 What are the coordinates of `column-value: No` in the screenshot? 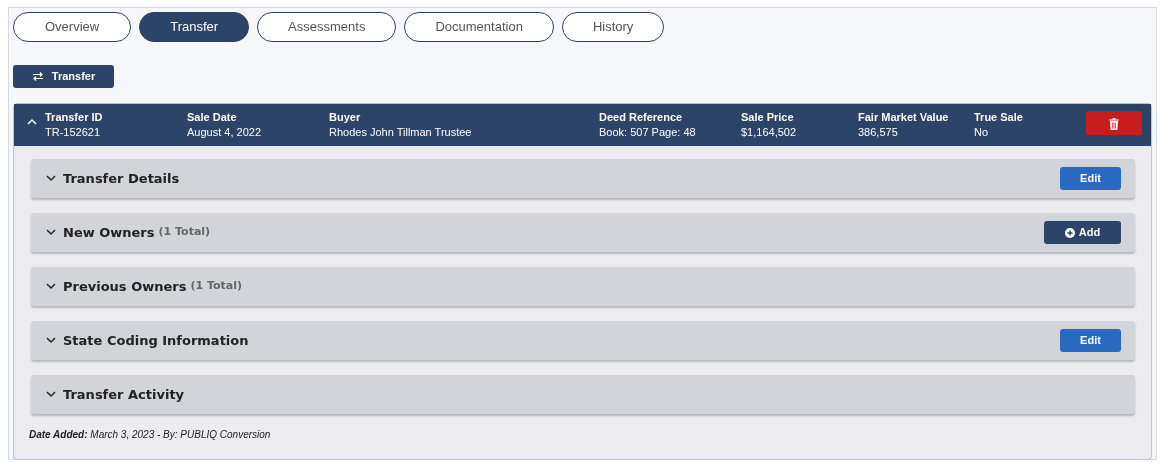 It's located at (981, 132).